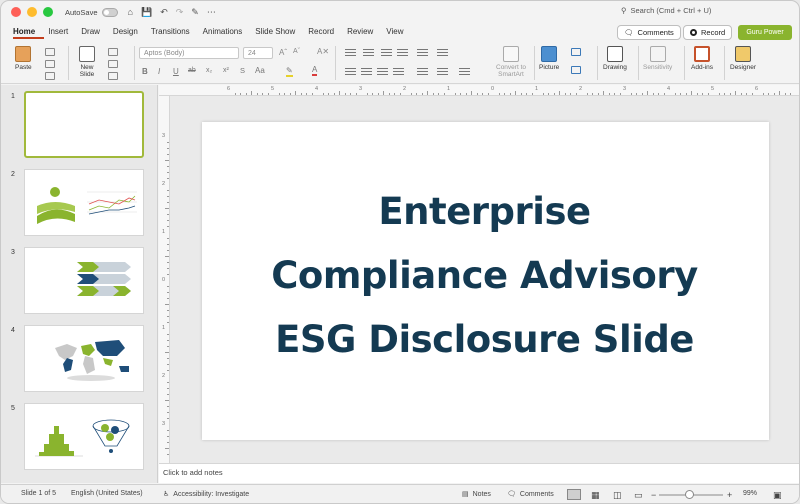 The height and width of the screenshot is (504, 800). I want to click on tab-record: Record, so click(325, 32).